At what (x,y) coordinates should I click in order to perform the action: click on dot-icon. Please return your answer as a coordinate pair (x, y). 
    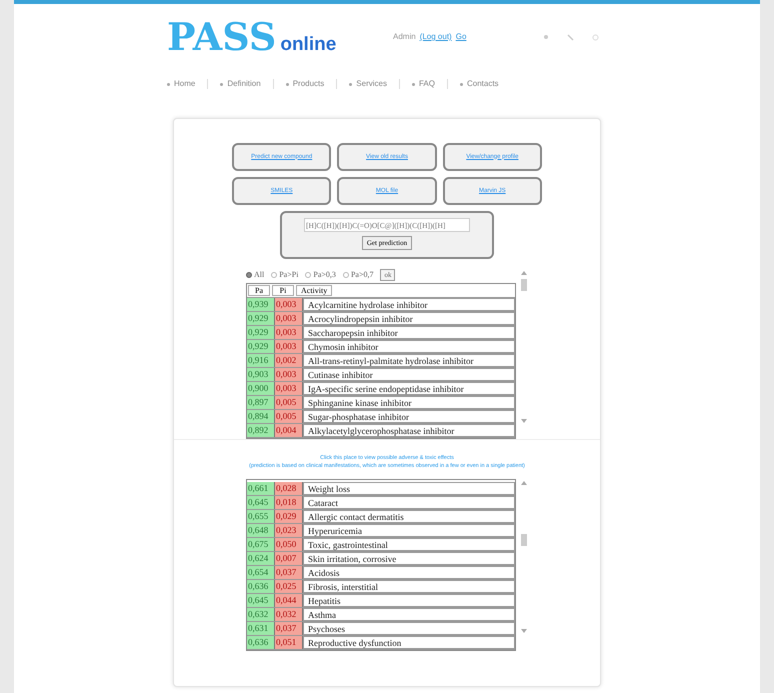
    Looking at the image, I should click on (546, 37).